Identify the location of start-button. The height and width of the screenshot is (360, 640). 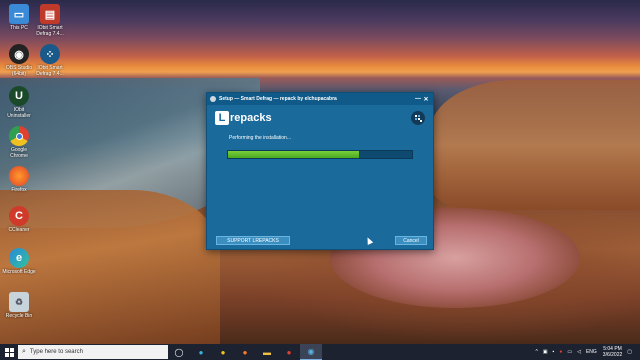
(9, 352).